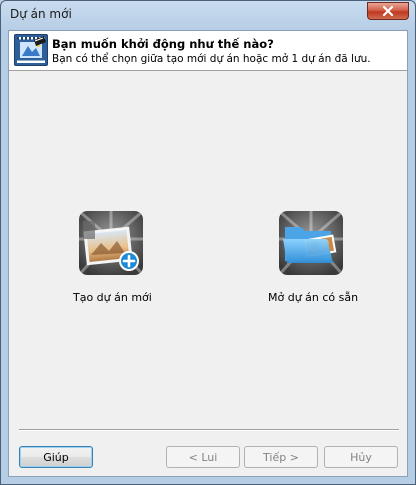 The height and width of the screenshot is (485, 416). Describe the element at coordinates (281, 457) in the screenshot. I see `next-button: Tiếp >` at that location.